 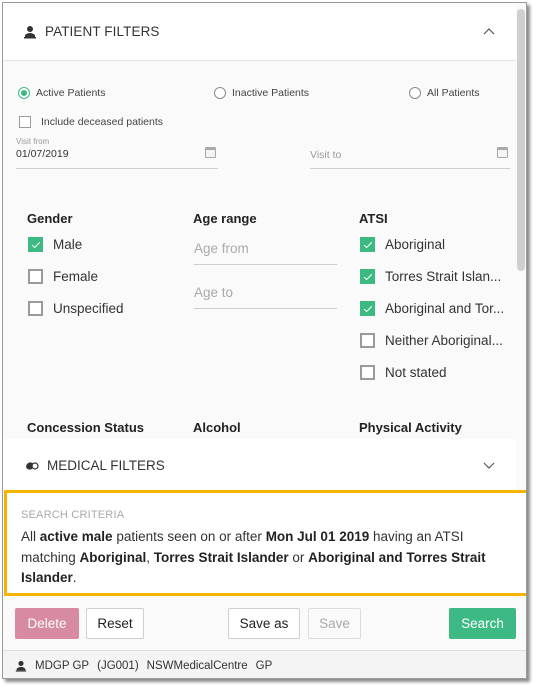 I want to click on criteria-term: Mon Jul 01 2019, so click(x=317, y=536).